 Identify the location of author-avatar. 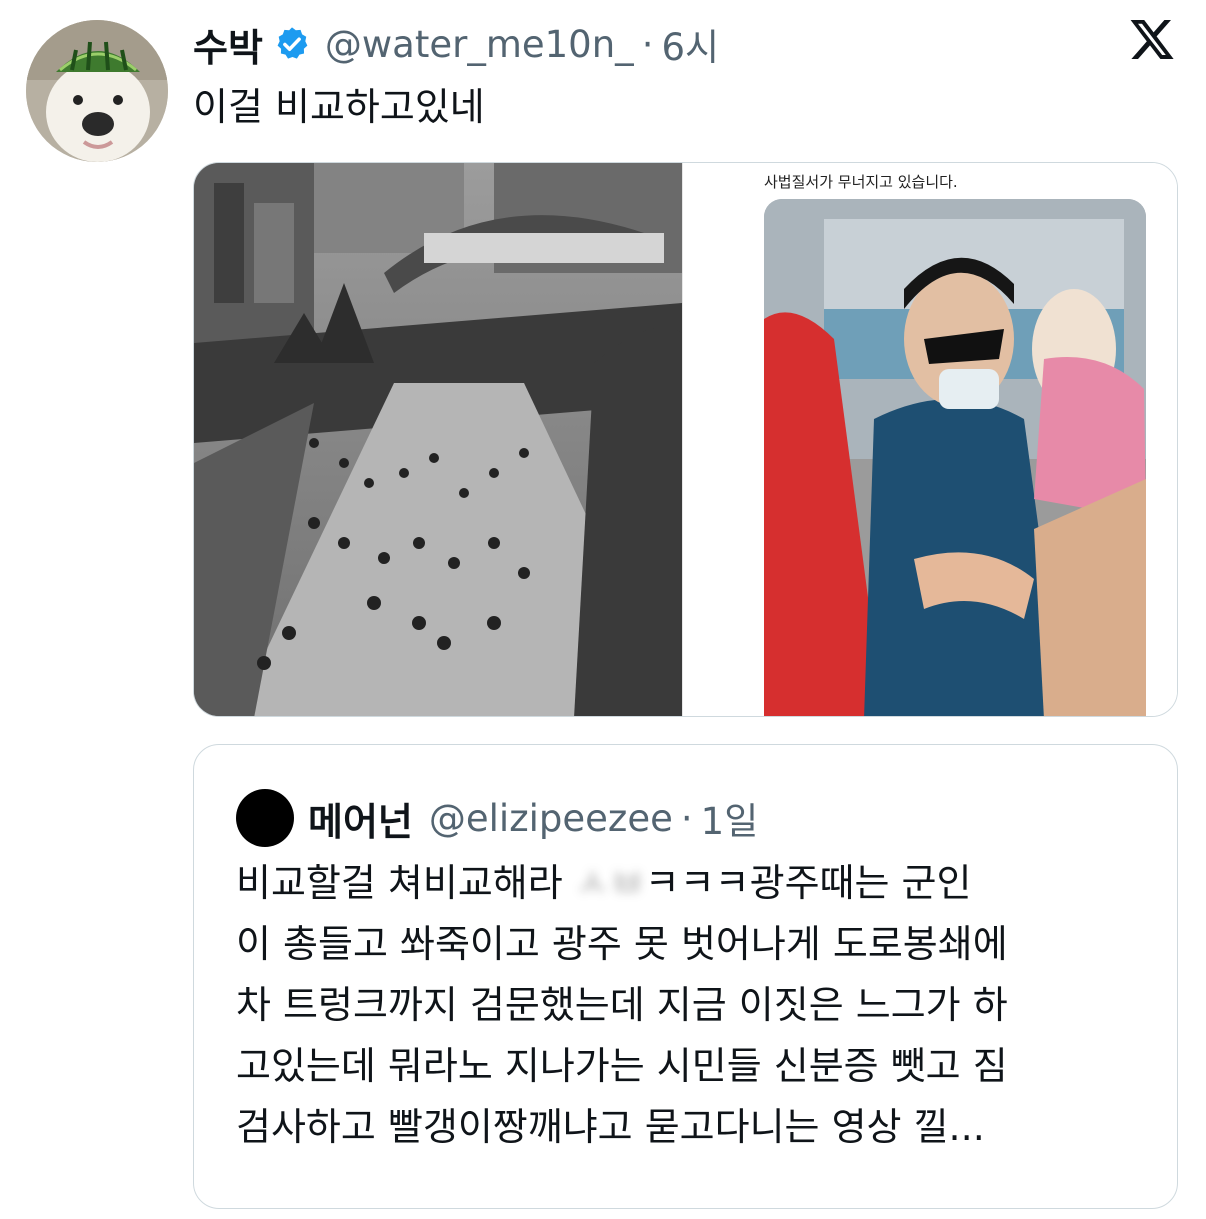
(97, 91).